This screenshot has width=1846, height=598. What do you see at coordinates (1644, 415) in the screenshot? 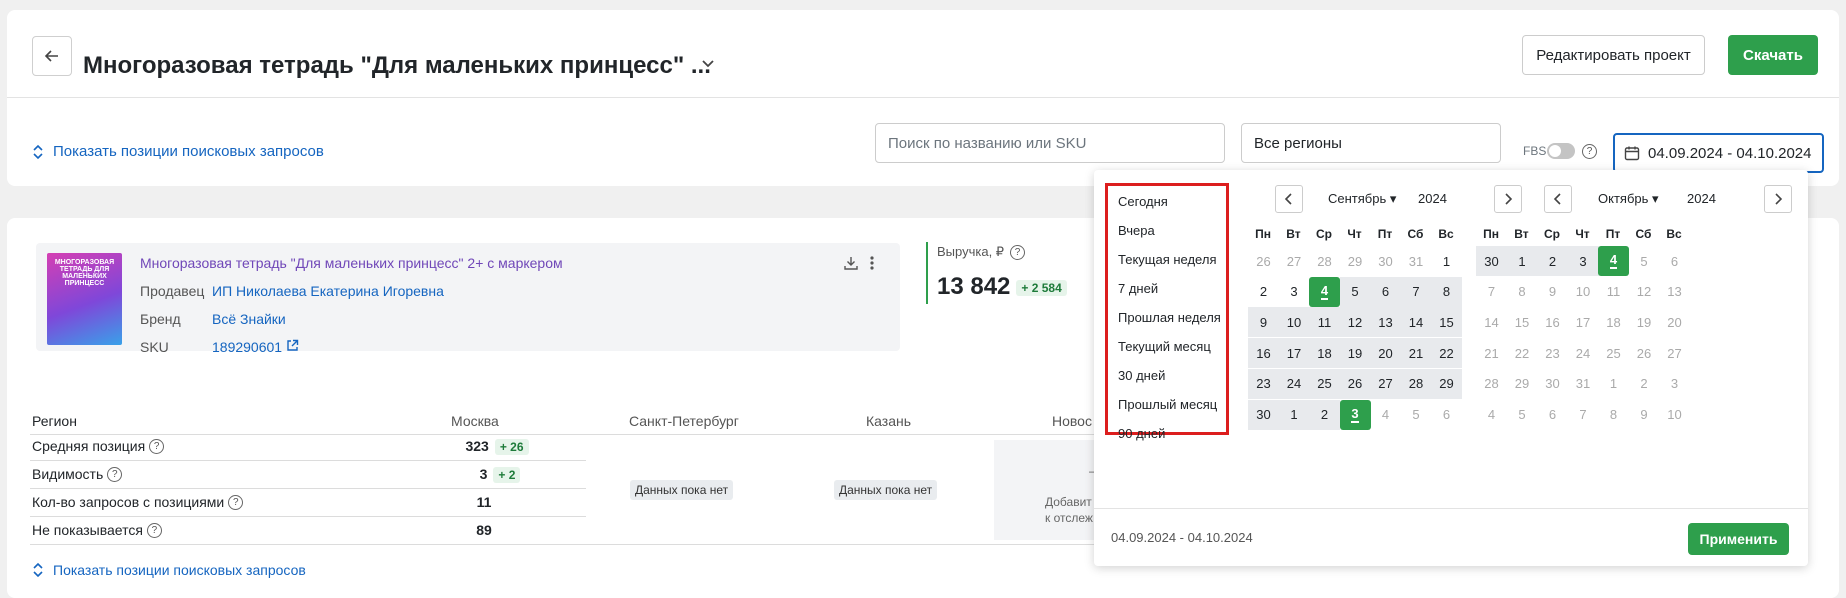
I see `calendar-day: 9` at bounding box center [1644, 415].